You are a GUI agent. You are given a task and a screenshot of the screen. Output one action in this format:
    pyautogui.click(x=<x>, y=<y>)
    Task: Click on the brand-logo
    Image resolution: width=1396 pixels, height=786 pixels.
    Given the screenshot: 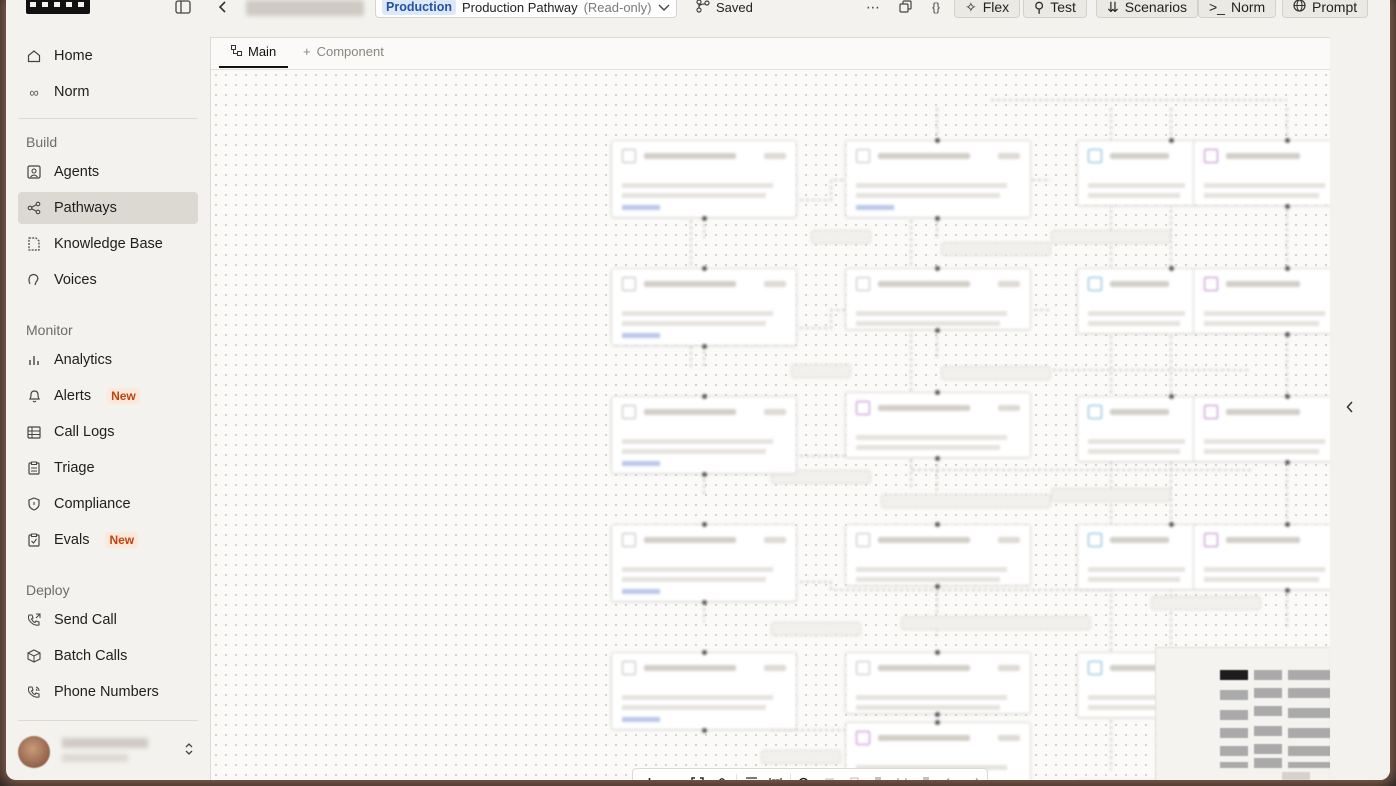 What is the action you would take?
    pyautogui.click(x=58, y=7)
    